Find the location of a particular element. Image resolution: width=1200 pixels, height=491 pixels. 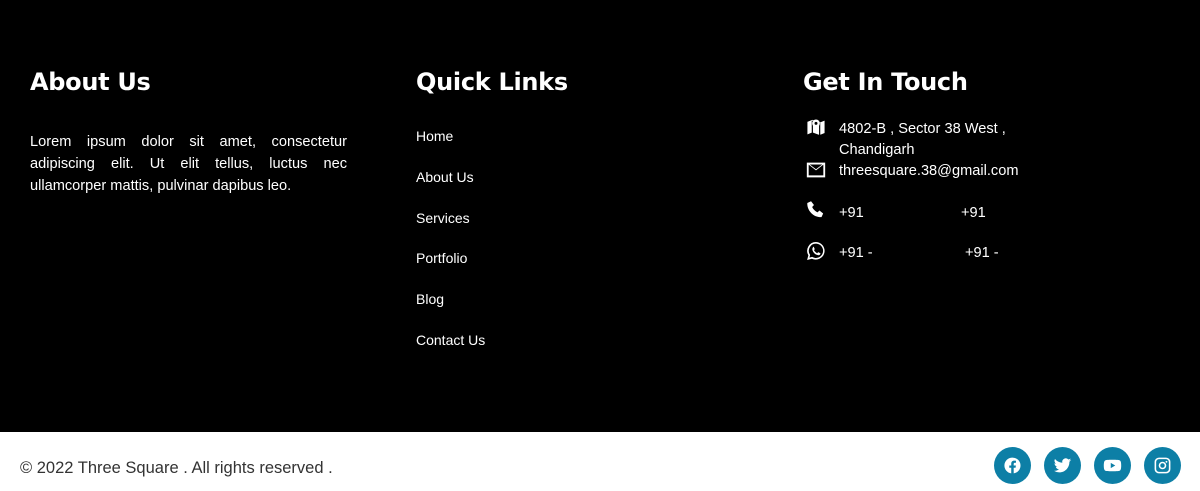

whatsapp-1-text: +91 - is located at coordinates (856, 253).